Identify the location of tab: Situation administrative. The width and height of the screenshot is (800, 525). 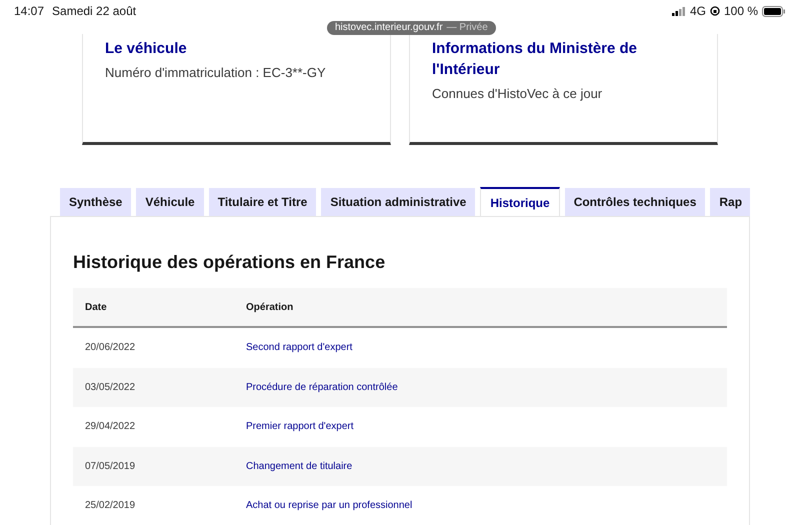
(398, 202).